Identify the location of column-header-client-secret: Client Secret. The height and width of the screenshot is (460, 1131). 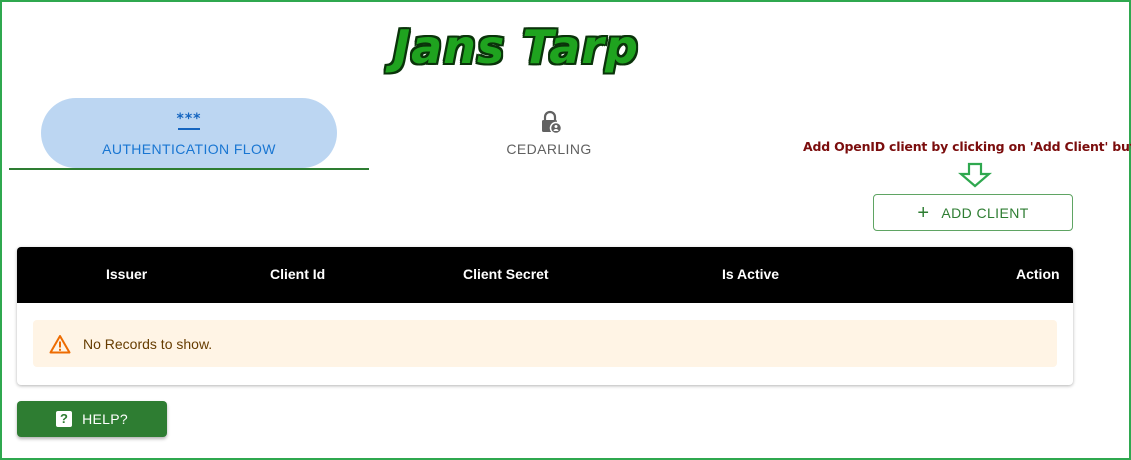
(506, 274).